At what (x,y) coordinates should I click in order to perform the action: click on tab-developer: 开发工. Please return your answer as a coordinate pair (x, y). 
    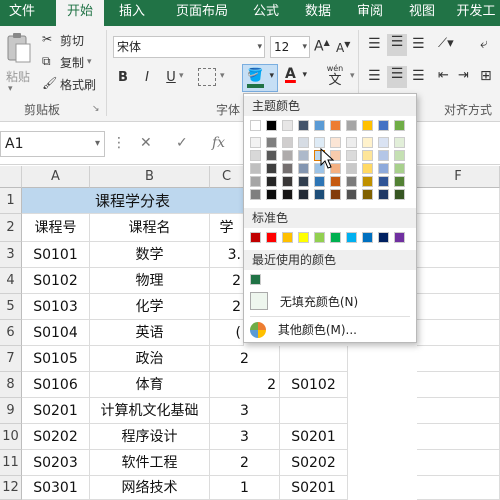
    Looking at the image, I should click on (476, 13).